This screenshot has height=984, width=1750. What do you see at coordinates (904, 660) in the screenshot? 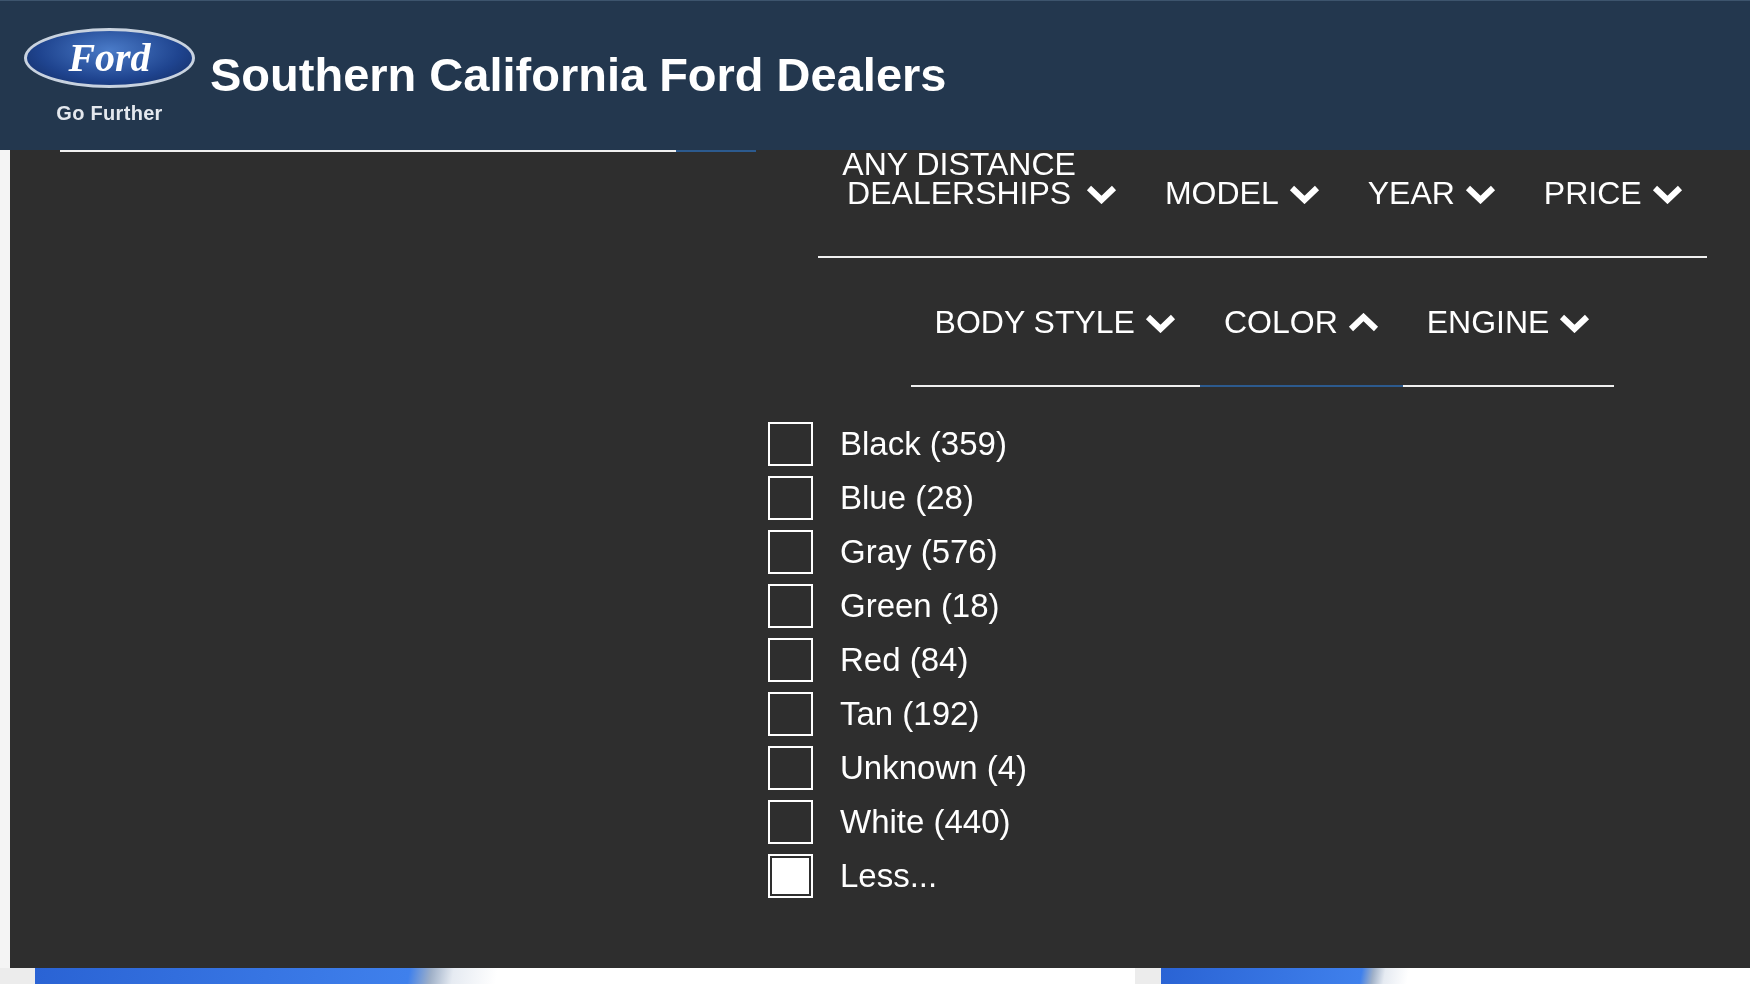
I see `checkbox-label: Red (84)` at bounding box center [904, 660].